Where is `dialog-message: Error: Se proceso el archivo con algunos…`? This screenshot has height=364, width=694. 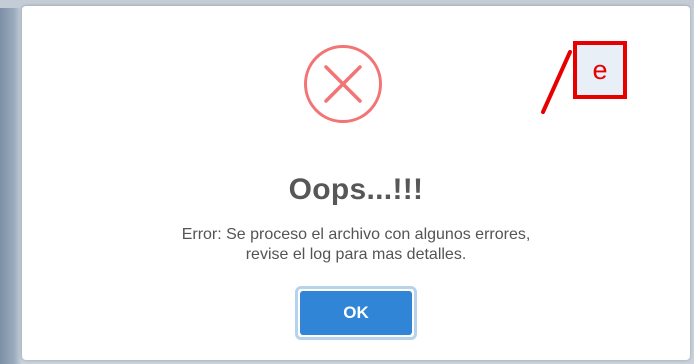
dialog-message: Error: Se proceso el archivo con algunos… is located at coordinates (356, 245).